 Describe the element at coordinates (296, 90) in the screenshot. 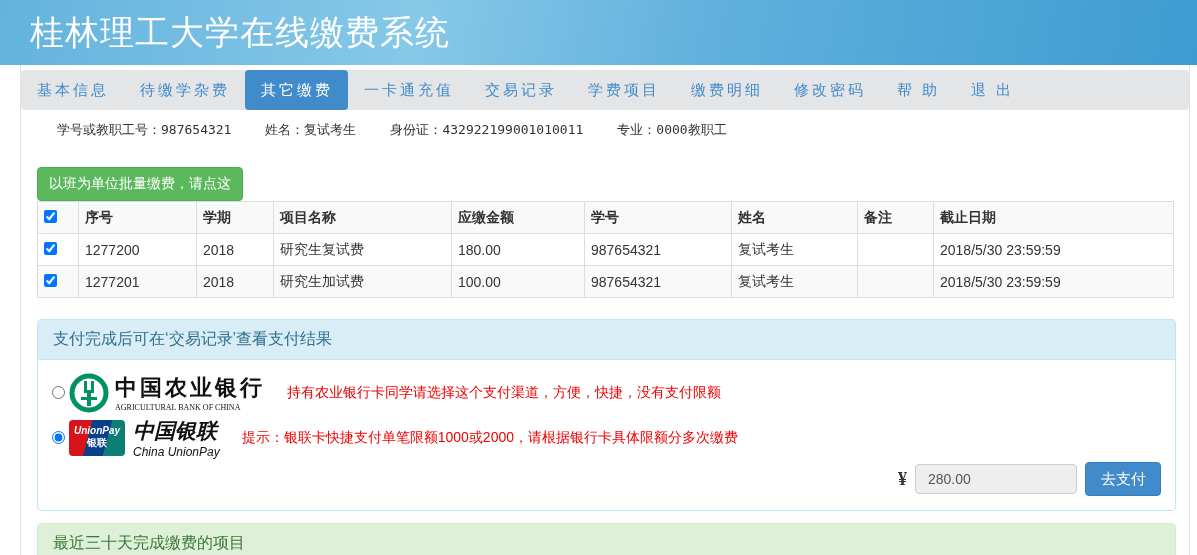

I see `nav-tab: 其它缴费` at that location.